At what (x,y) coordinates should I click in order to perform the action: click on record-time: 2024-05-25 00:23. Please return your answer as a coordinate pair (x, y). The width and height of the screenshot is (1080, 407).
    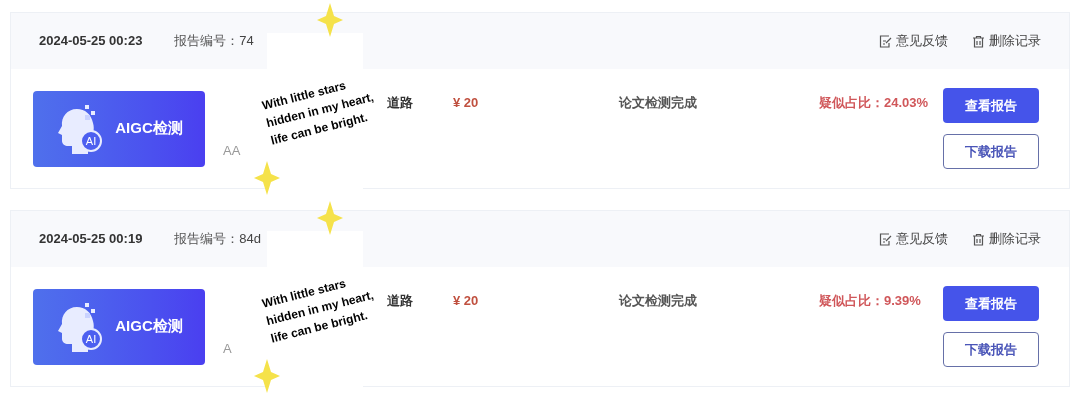
    Looking at the image, I should click on (91, 41).